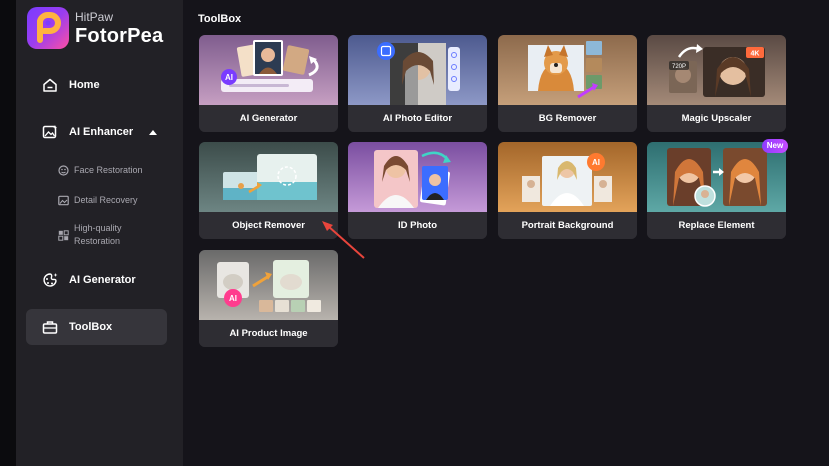 The height and width of the screenshot is (466, 829). Describe the element at coordinates (119, 36) in the screenshot. I see `brand-product: FotorPea` at that location.